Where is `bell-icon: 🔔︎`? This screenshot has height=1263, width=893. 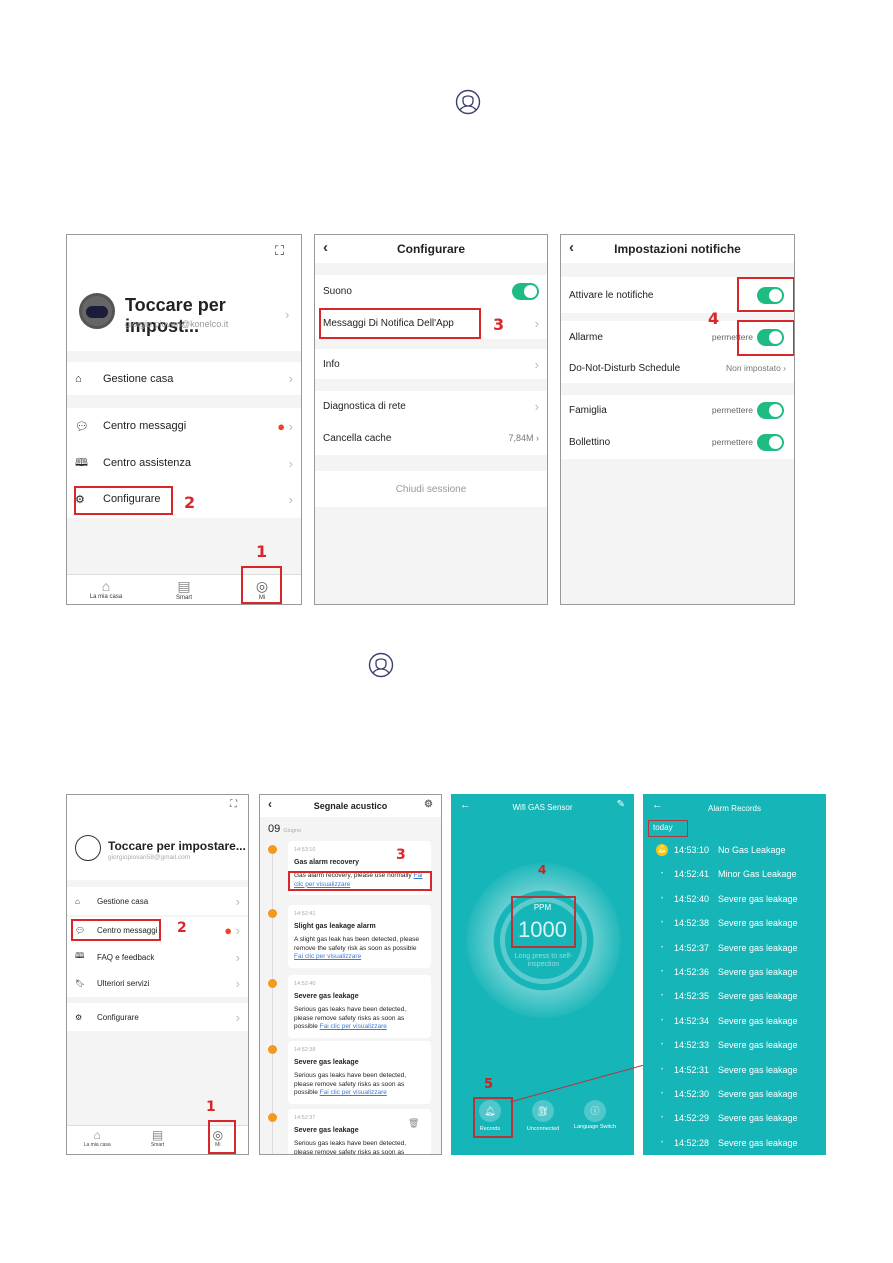
bell-icon: 🔔︎ is located at coordinates (662, 850).